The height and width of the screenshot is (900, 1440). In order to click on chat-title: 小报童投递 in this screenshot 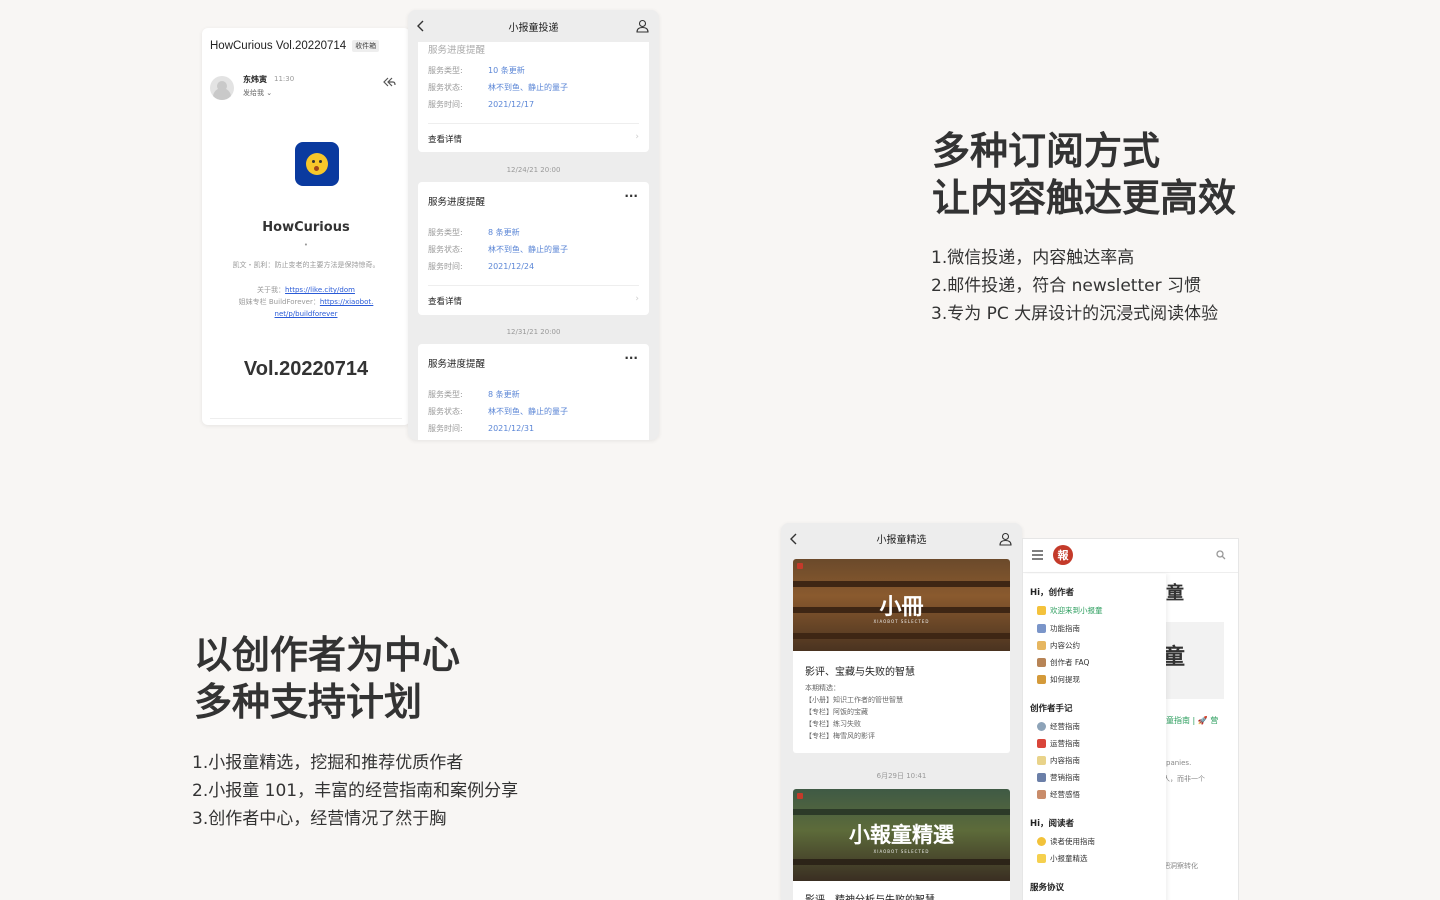, I will do `click(533, 28)`.